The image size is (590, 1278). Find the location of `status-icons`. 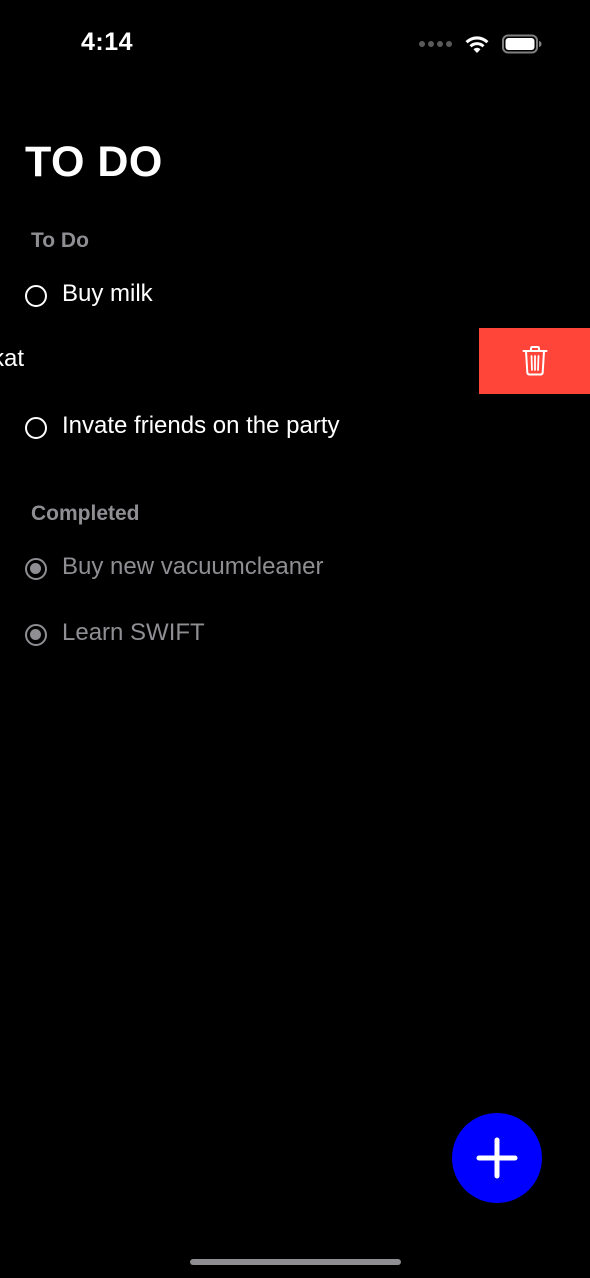

status-icons is located at coordinates (480, 44).